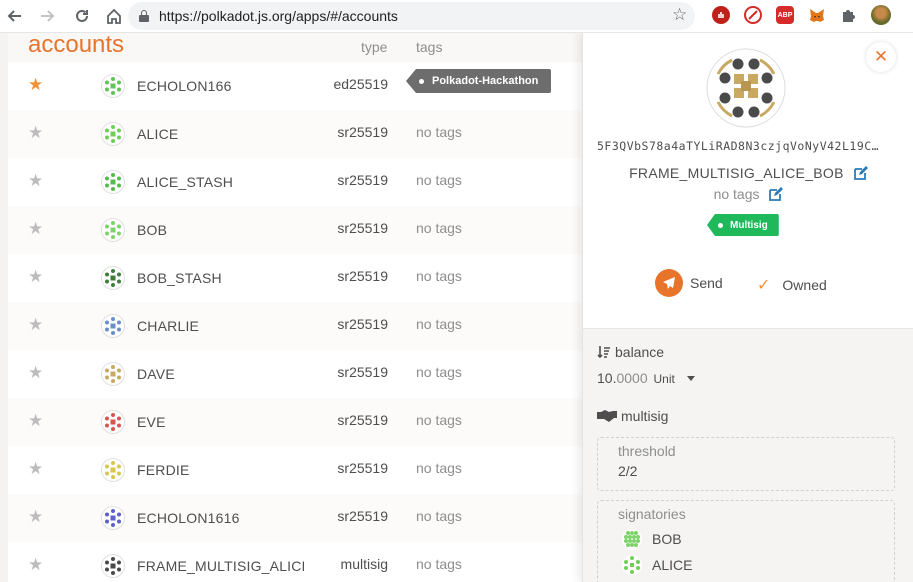 The image size is (913, 582). What do you see at coordinates (652, 539) in the screenshot?
I see `signatory-item: BOB` at bounding box center [652, 539].